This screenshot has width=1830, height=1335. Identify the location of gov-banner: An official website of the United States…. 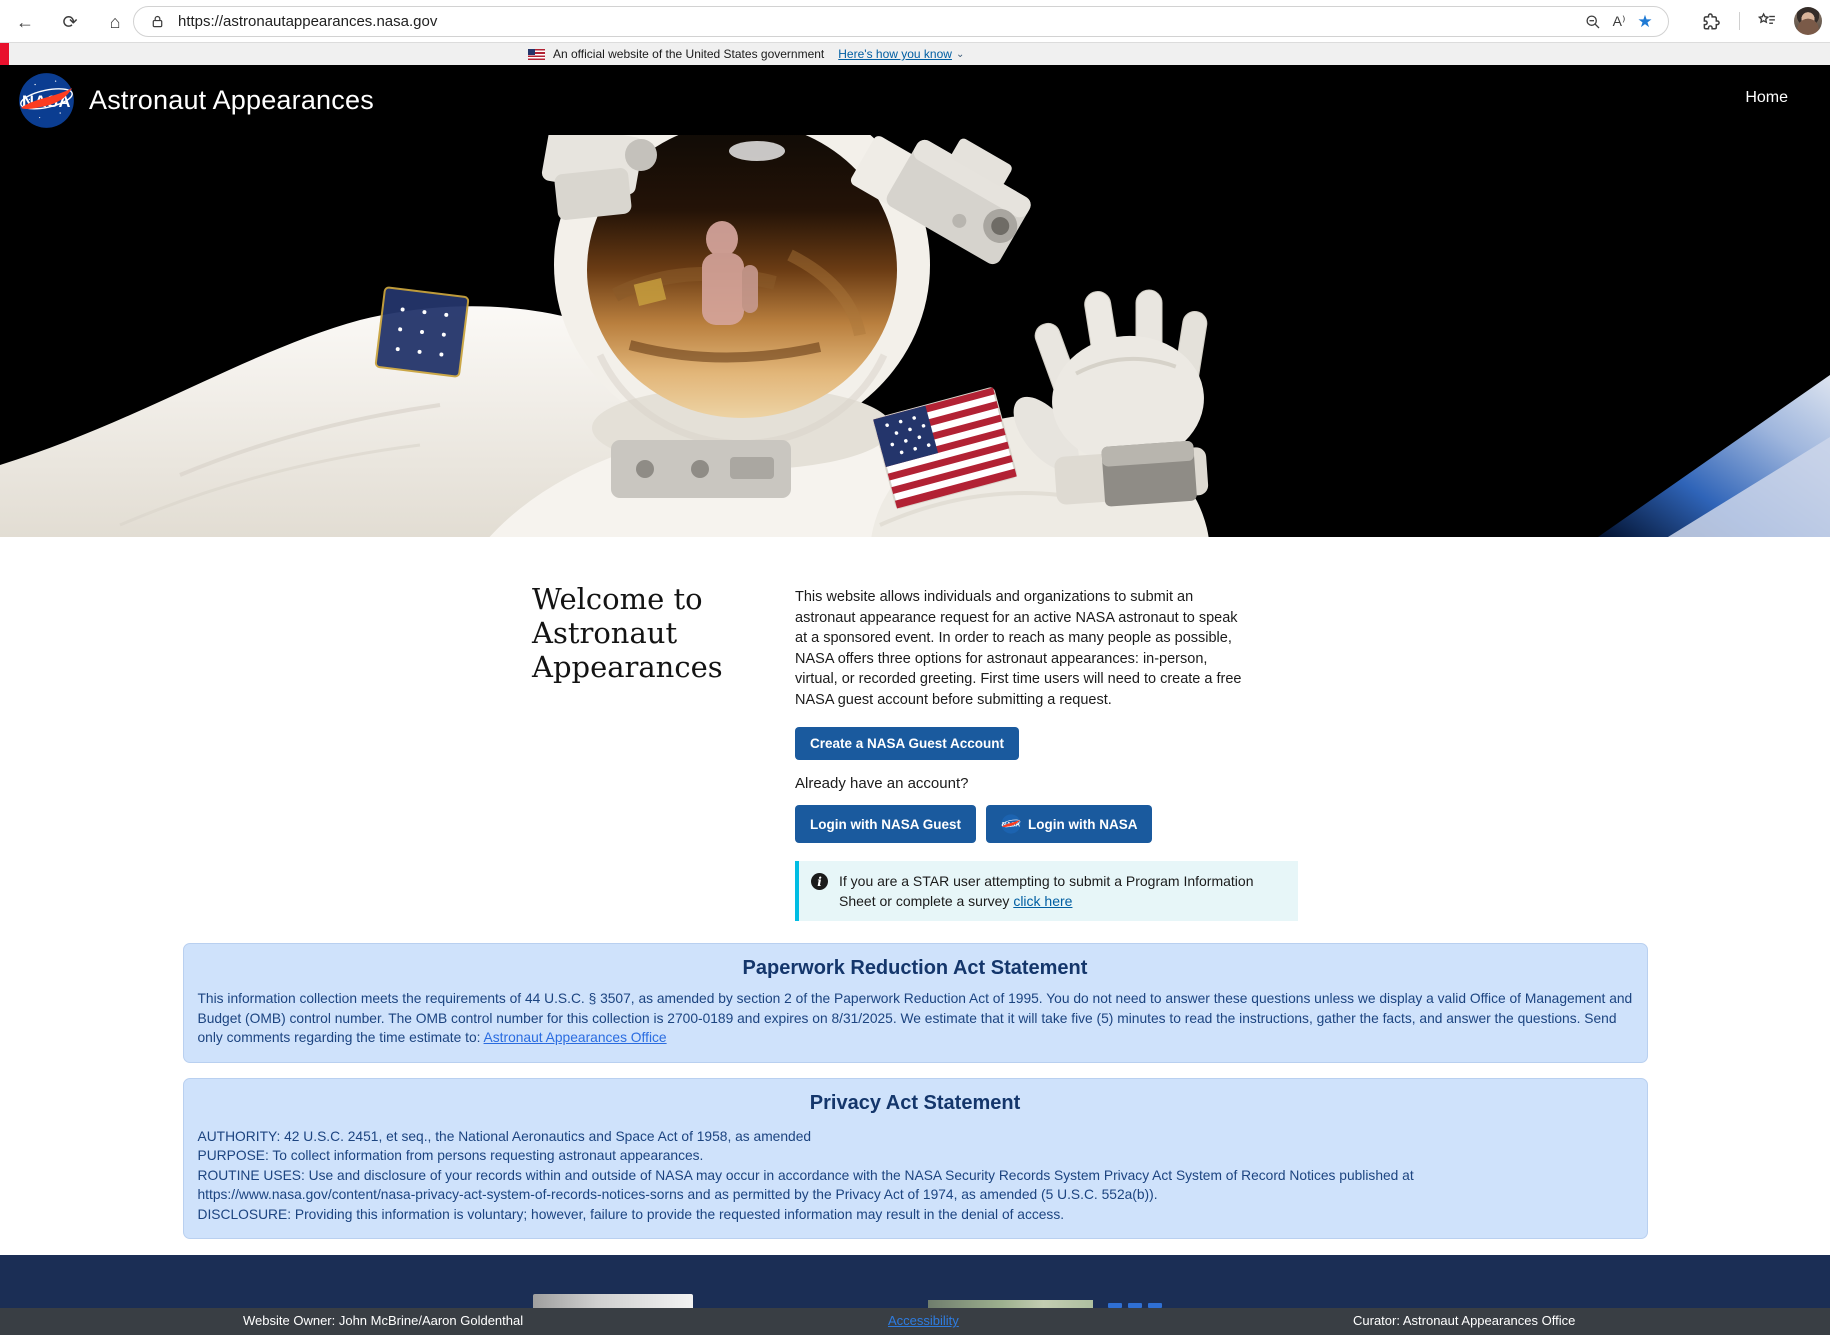
(915, 54).